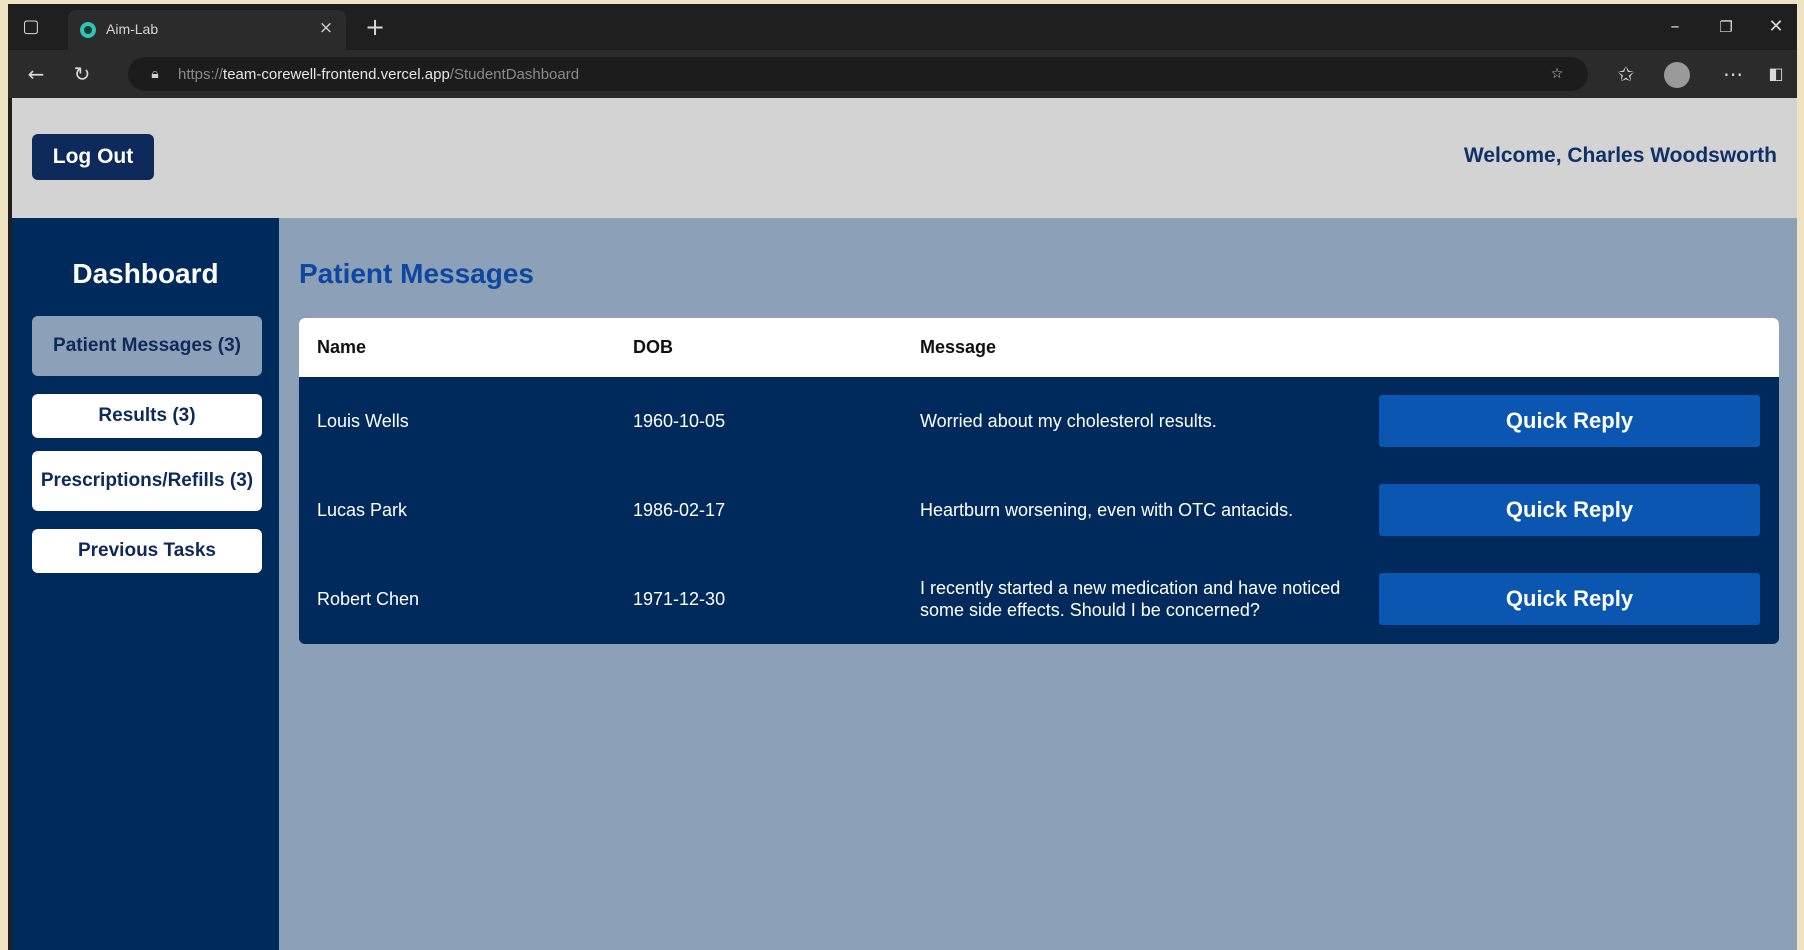  What do you see at coordinates (904, 158) in the screenshot?
I see `page-header: Log Out Welcome, Charles Woodsworth` at bounding box center [904, 158].